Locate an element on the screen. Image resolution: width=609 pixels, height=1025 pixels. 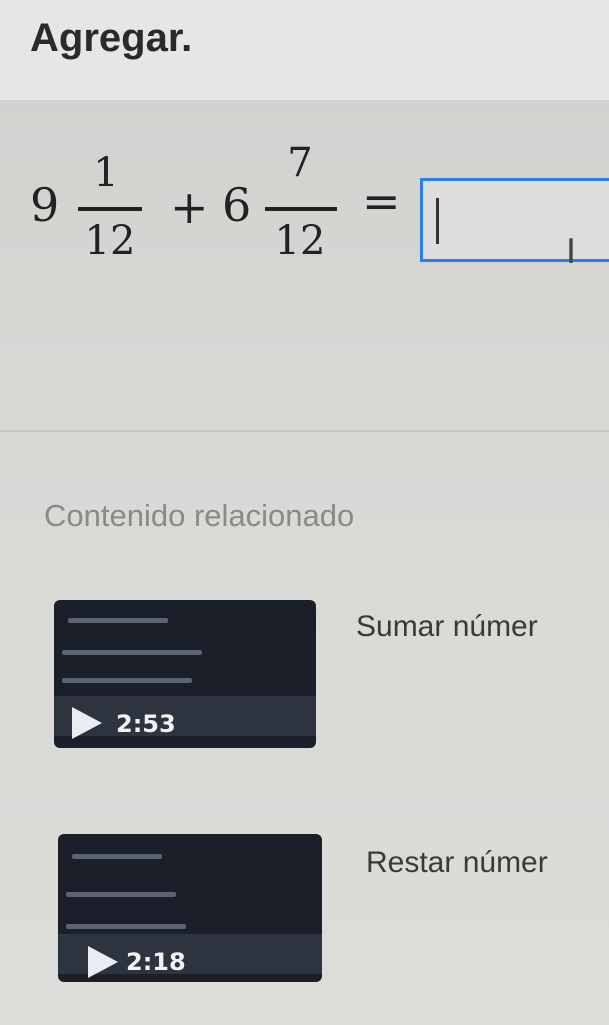
text-caret is located at coordinates (437, 221).